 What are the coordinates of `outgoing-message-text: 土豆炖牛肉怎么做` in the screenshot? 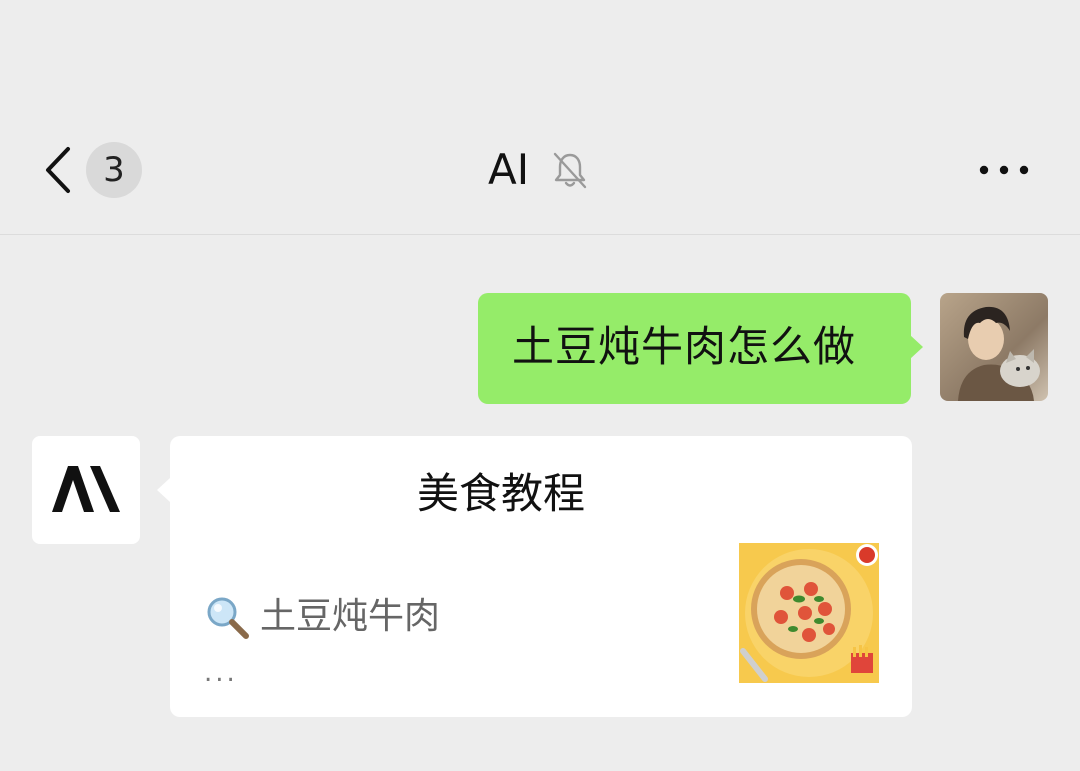 It's located at (684, 346).